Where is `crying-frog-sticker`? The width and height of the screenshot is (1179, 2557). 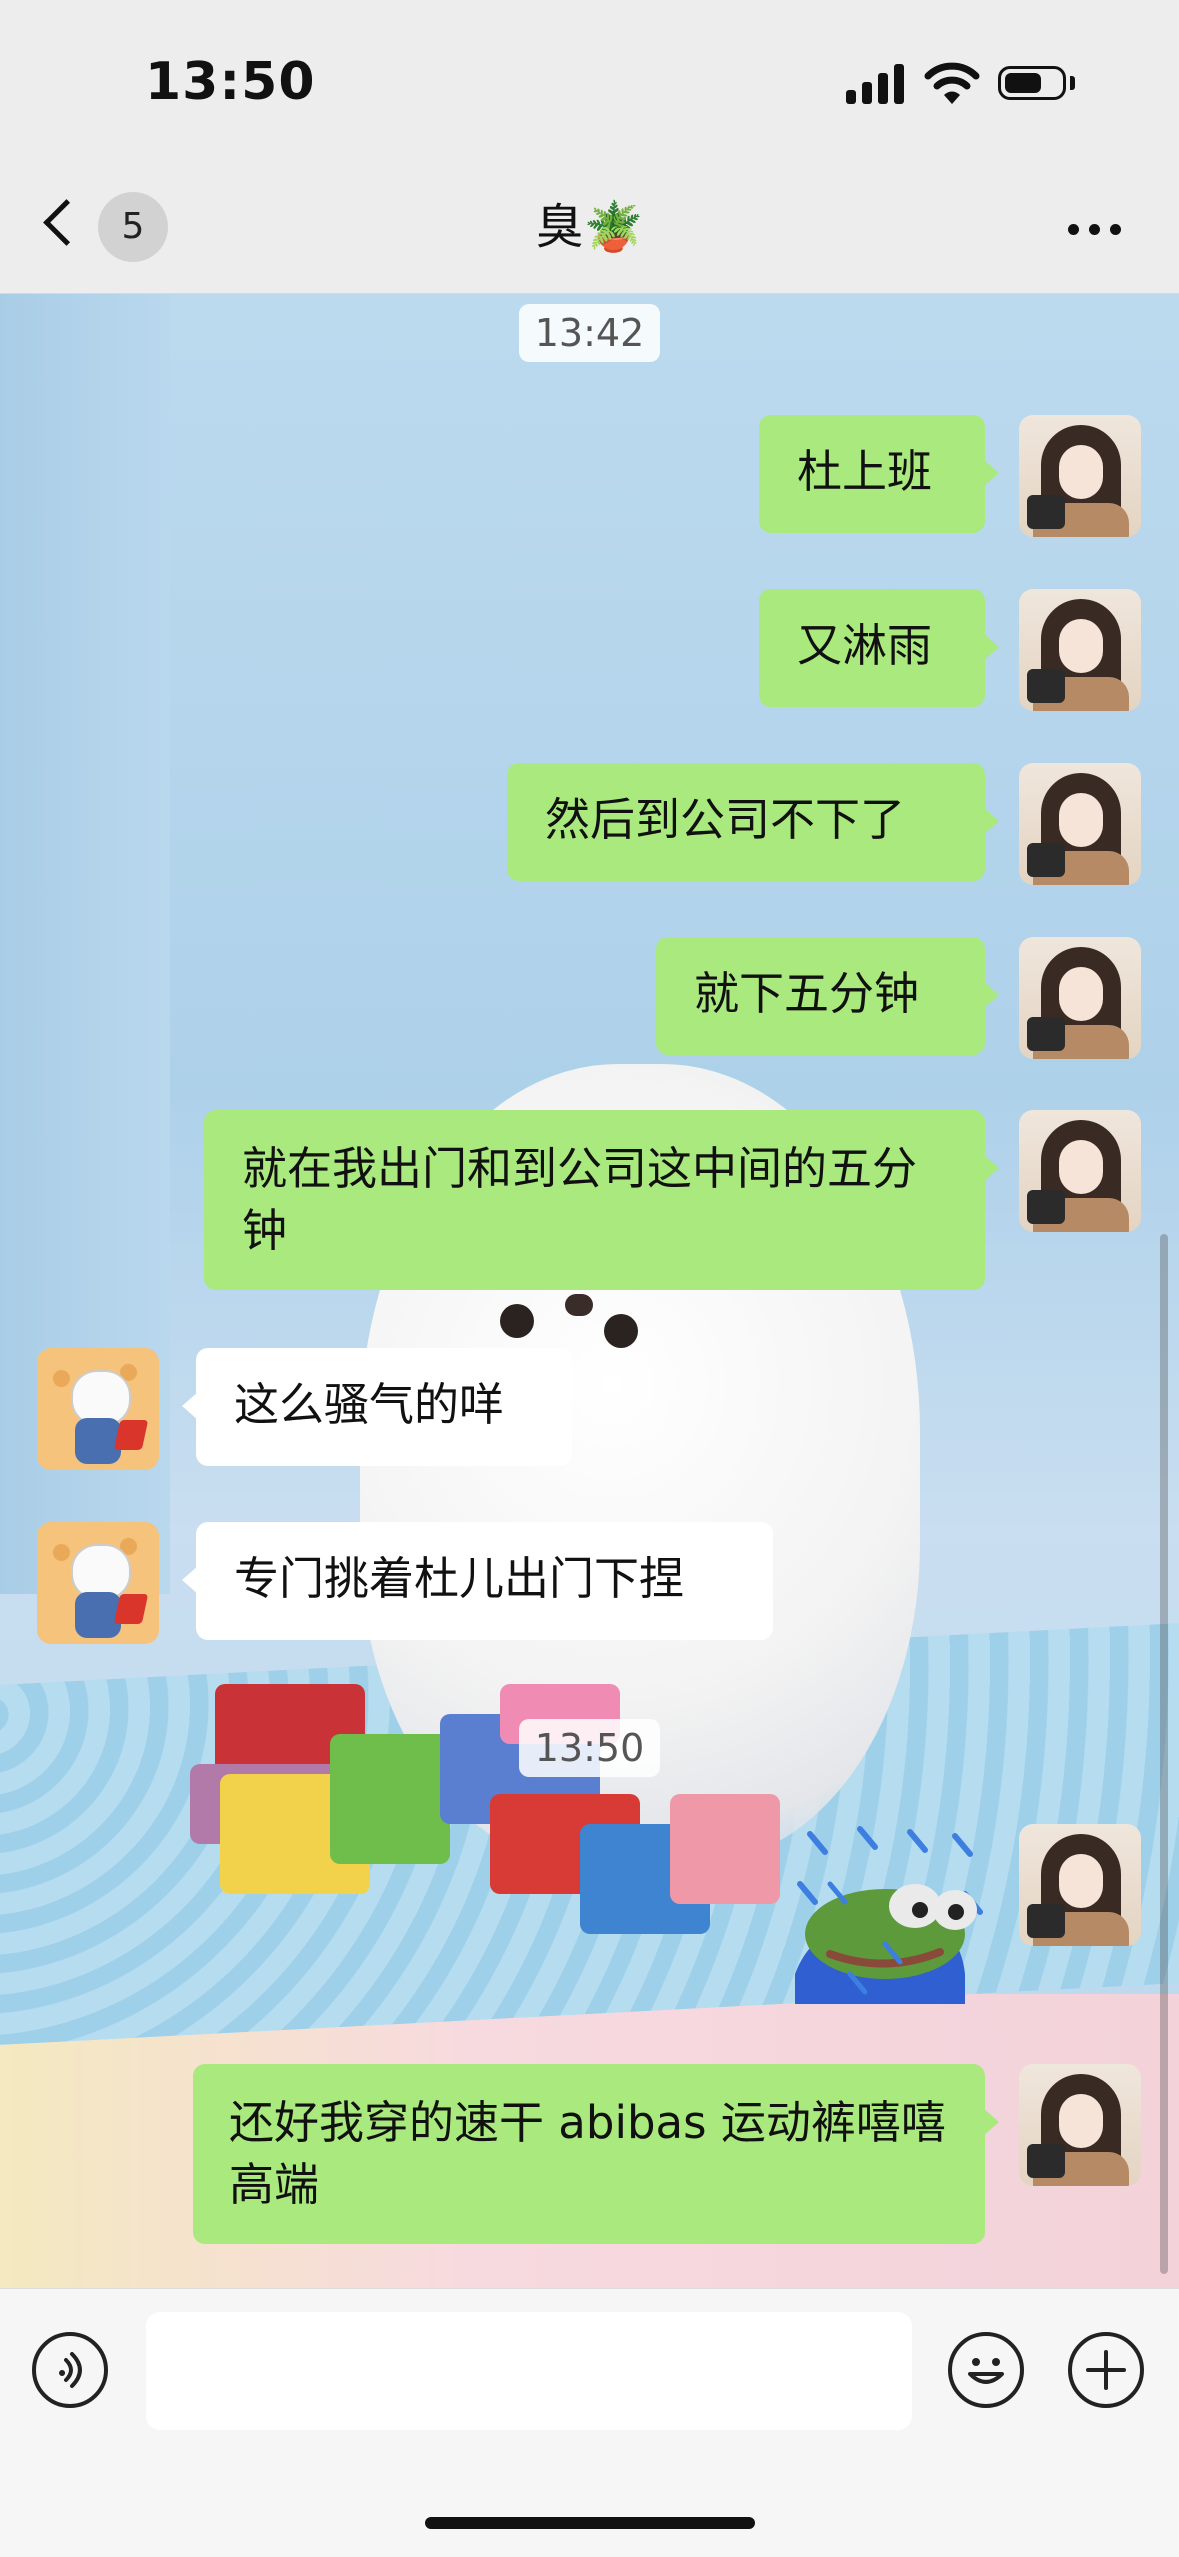 crying-frog-sticker is located at coordinates (890, 1916).